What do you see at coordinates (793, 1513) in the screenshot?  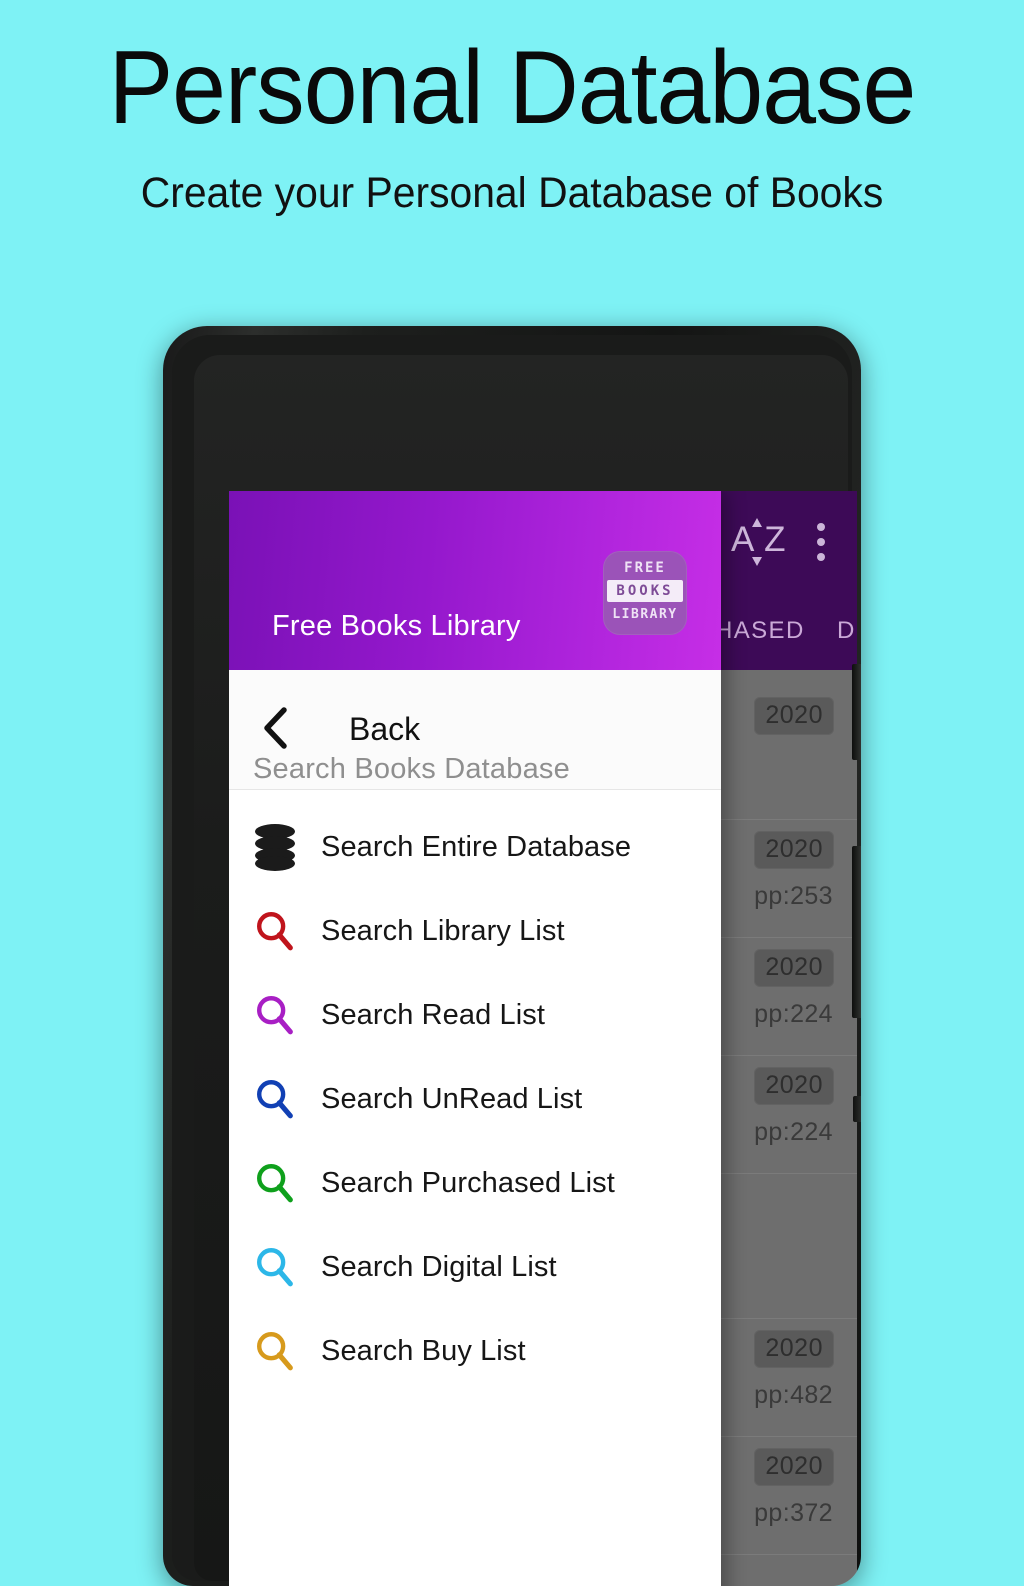 I see `book-pages-label: pp:372` at bounding box center [793, 1513].